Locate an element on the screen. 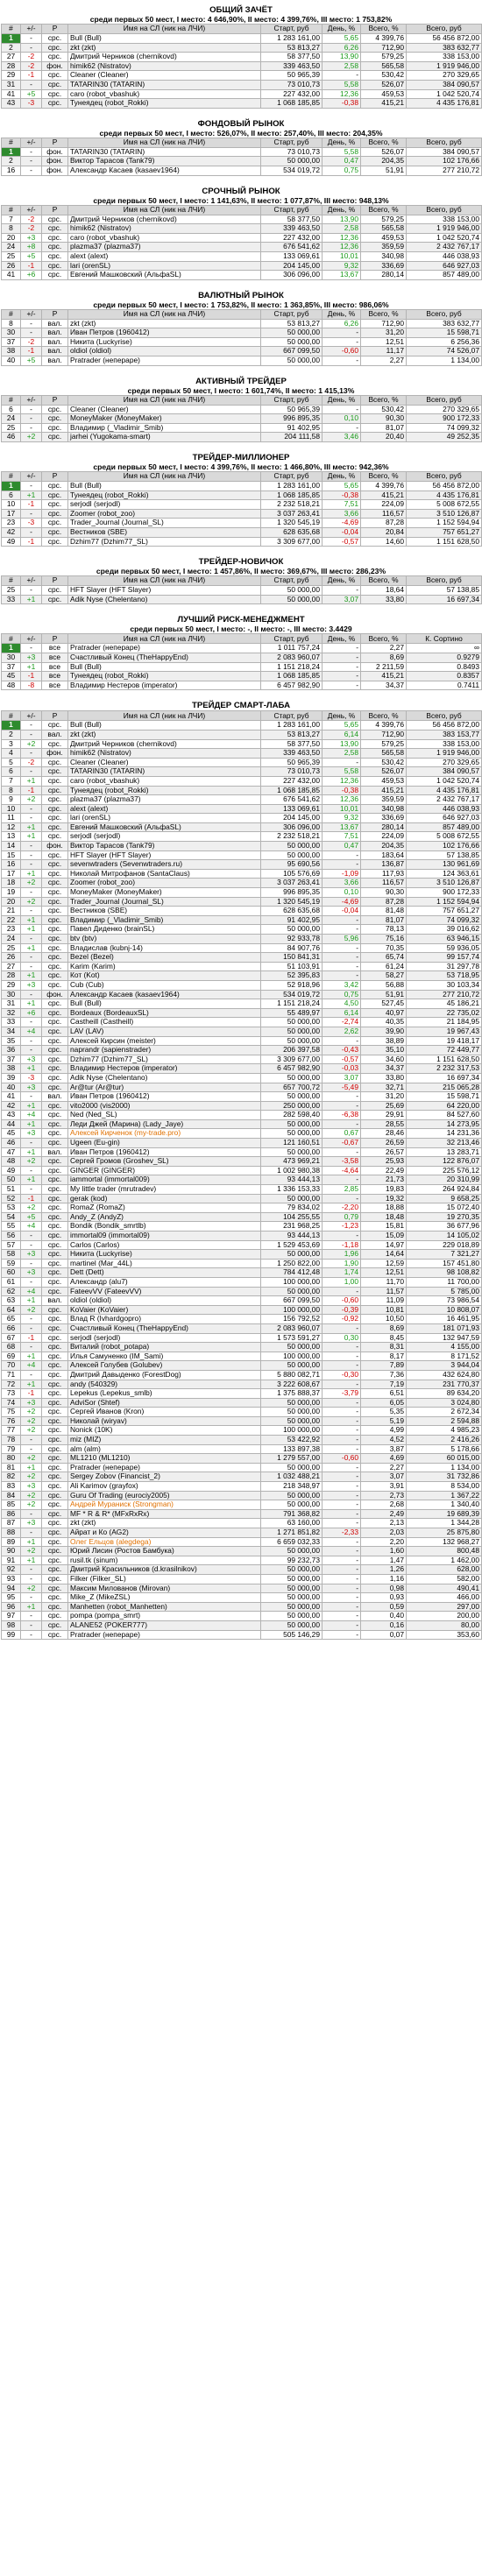  table-cell: 63 160,00 is located at coordinates (291, 1523).